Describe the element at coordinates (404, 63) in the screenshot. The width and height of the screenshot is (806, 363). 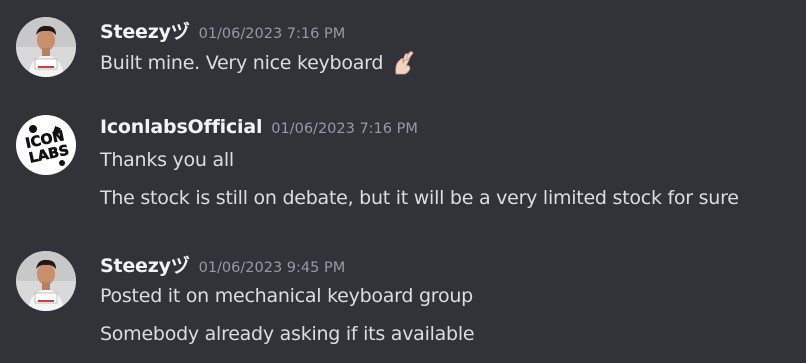
I see `crossed-fingers-heart-emoji-icon` at that location.